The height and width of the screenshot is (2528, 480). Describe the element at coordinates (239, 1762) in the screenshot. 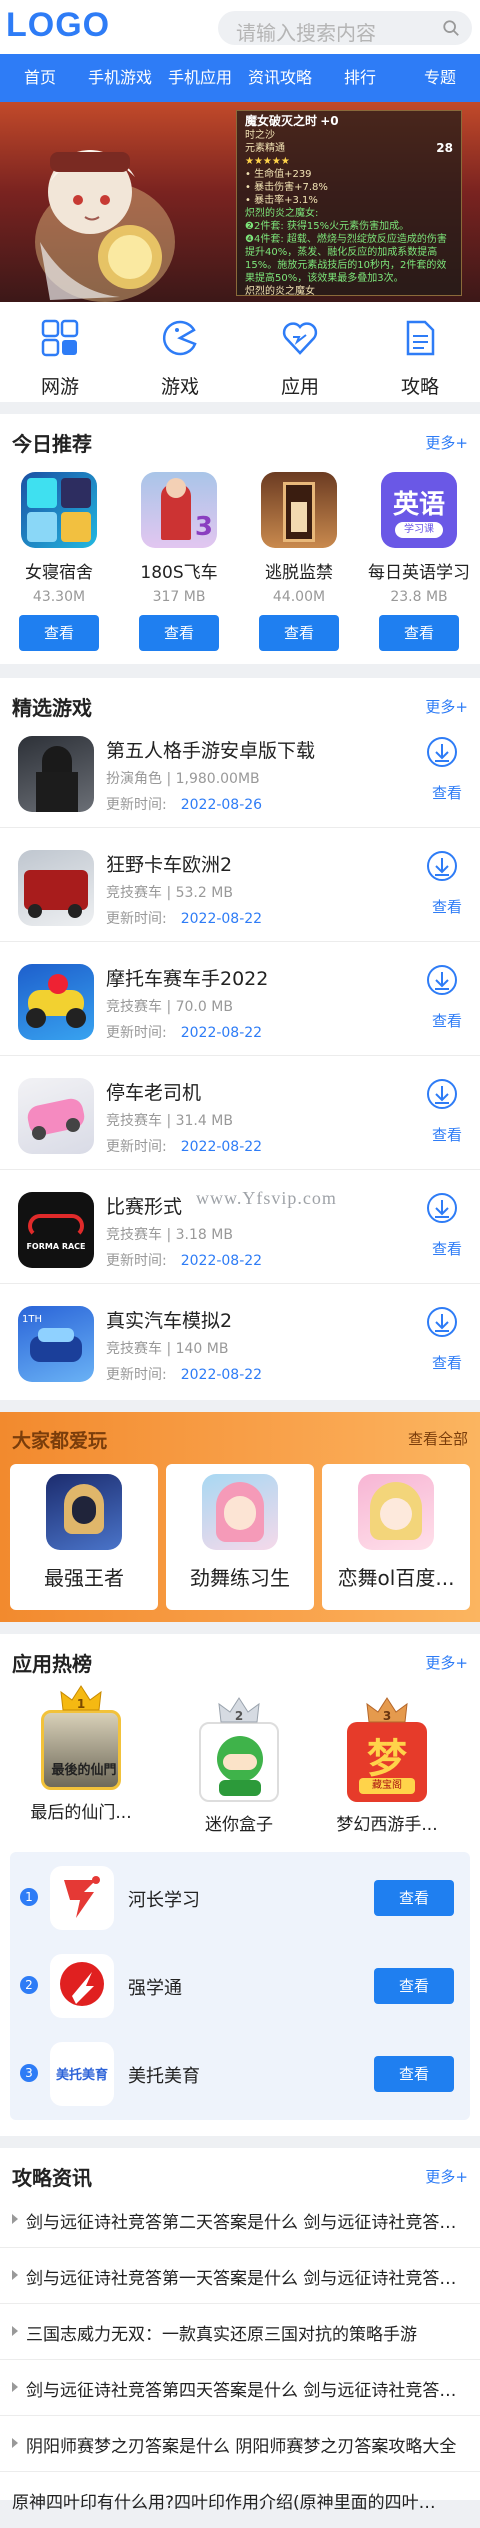

I see `app-icon` at that location.